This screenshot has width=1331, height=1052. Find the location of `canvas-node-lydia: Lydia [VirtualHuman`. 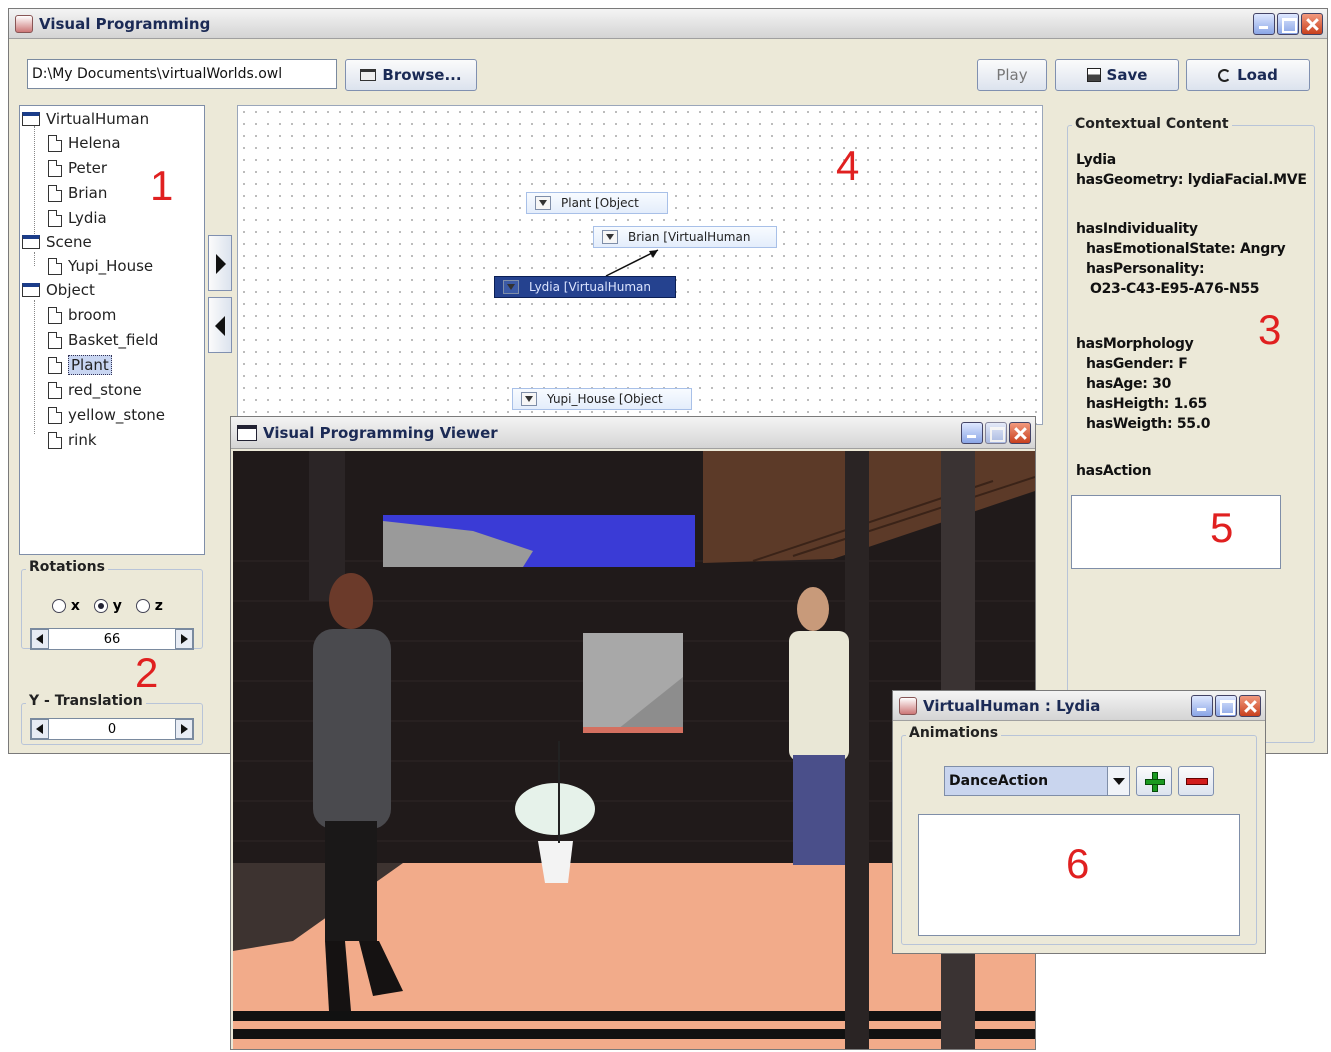

canvas-node-lydia: Lydia [VirtualHuman is located at coordinates (585, 287).